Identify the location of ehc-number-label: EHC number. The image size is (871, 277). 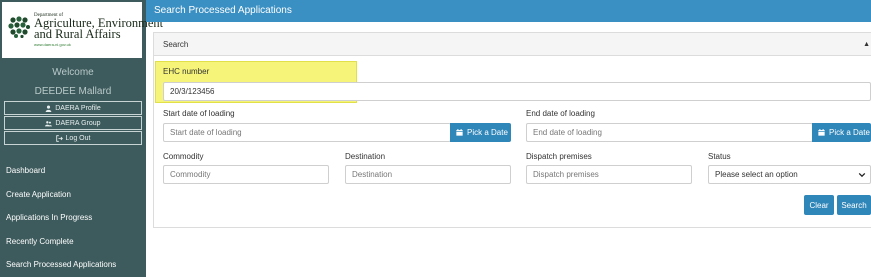
(186, 71).